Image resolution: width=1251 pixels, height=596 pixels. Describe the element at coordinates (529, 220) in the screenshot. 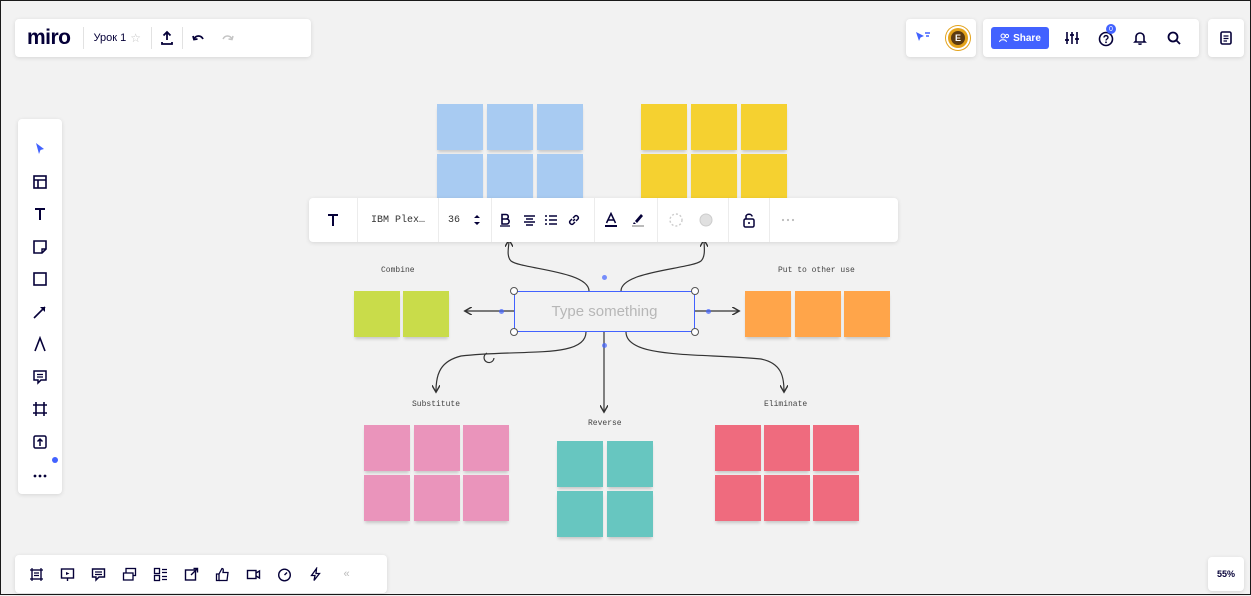

I see `align-center-icon` at that location.